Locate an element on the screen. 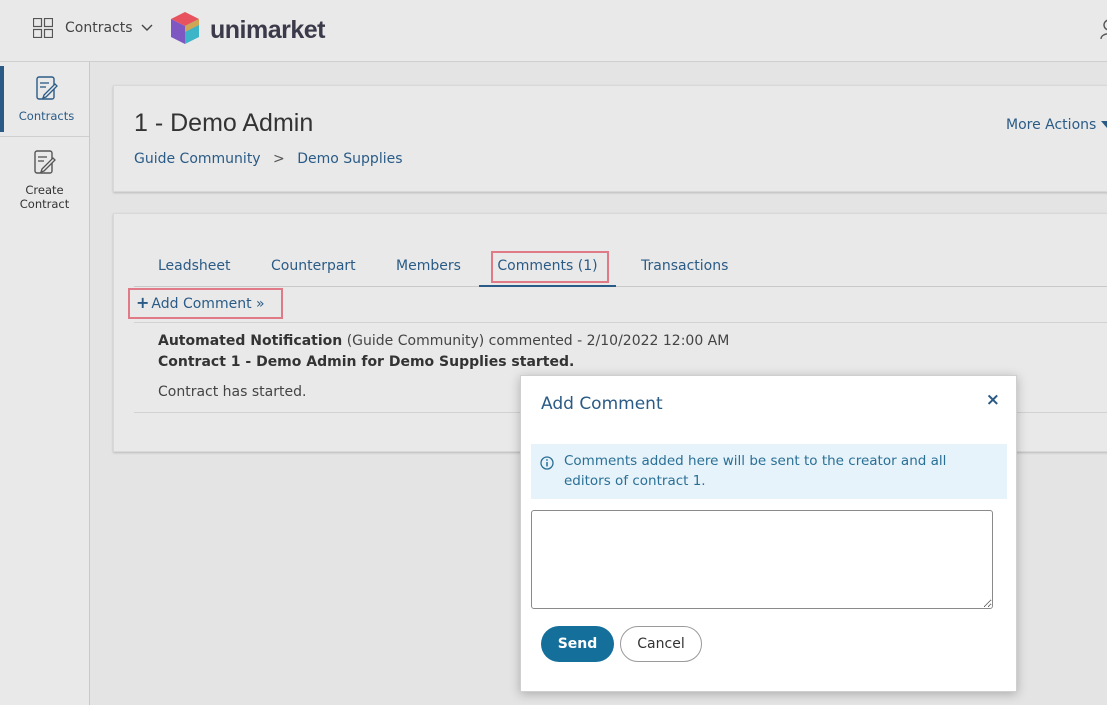 This screenshot has height=705, width=1107. tab-comments: Comments (1) is located at coordinates (547, 272).